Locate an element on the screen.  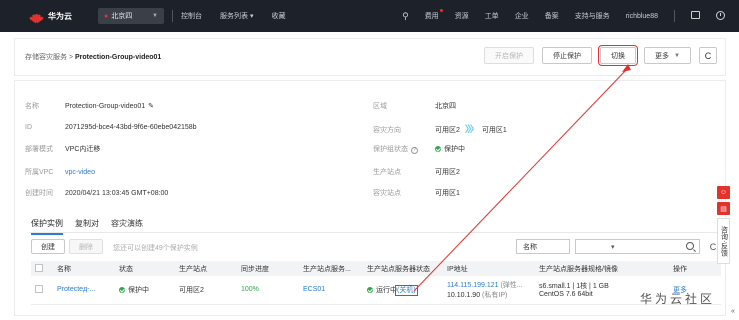
arrowhead-icon is located at coordinates (626, 68).